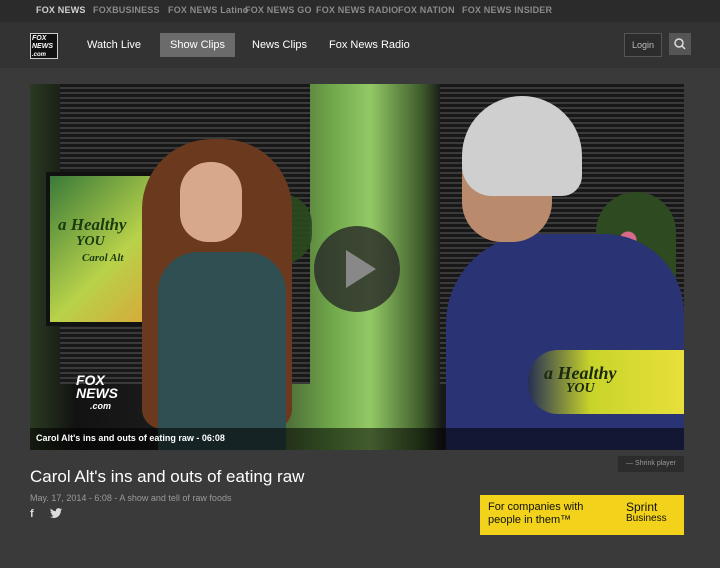  I want to click on studio-tv-screen: a Healthy YOU Carol Alt, so click(100, 249).